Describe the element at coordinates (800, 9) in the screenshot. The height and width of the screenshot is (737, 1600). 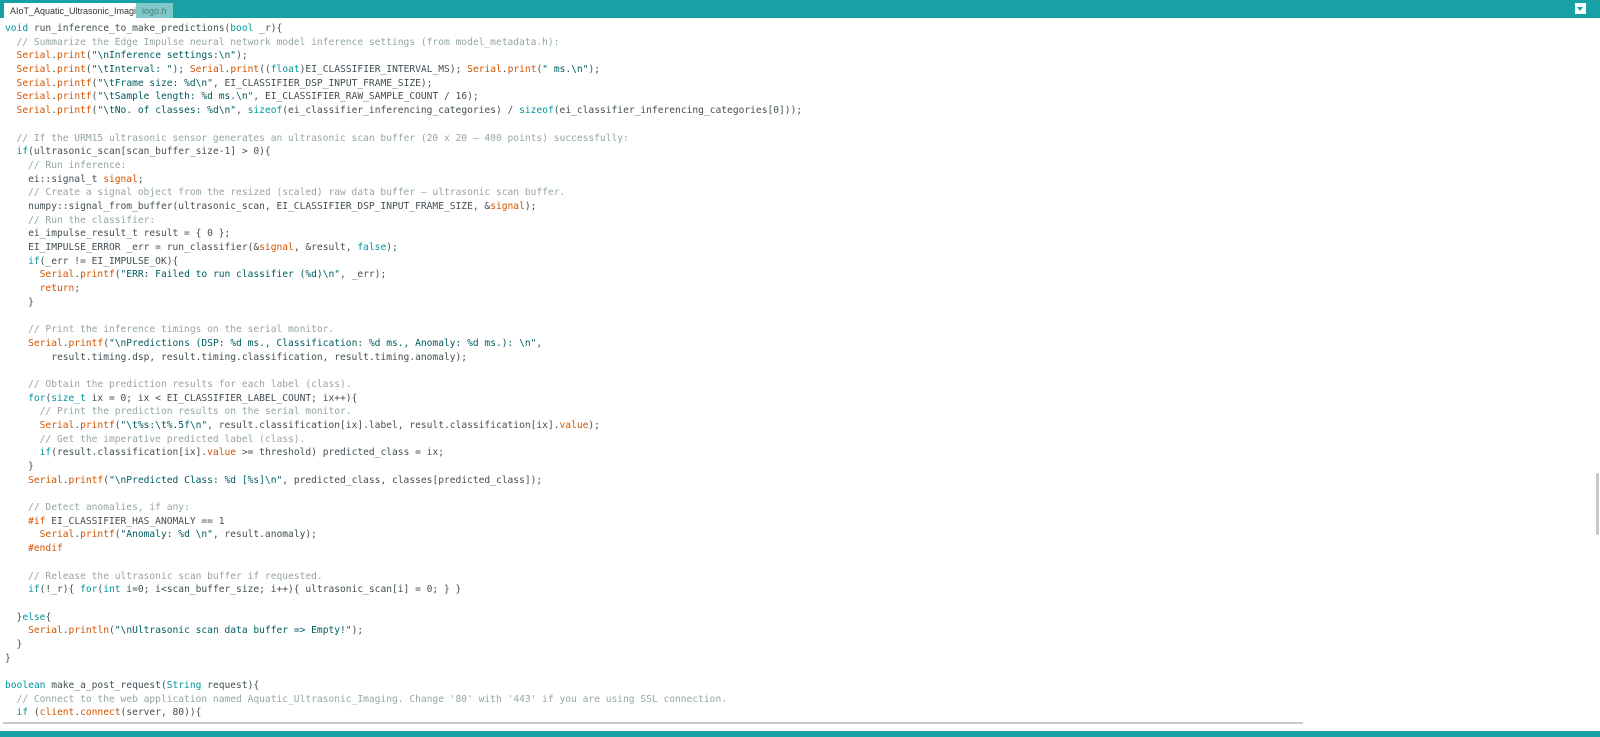
I see `editor-tab-bar: AIoT_Aquatic_Ultrasonic_Imaging logo.h` at that location.